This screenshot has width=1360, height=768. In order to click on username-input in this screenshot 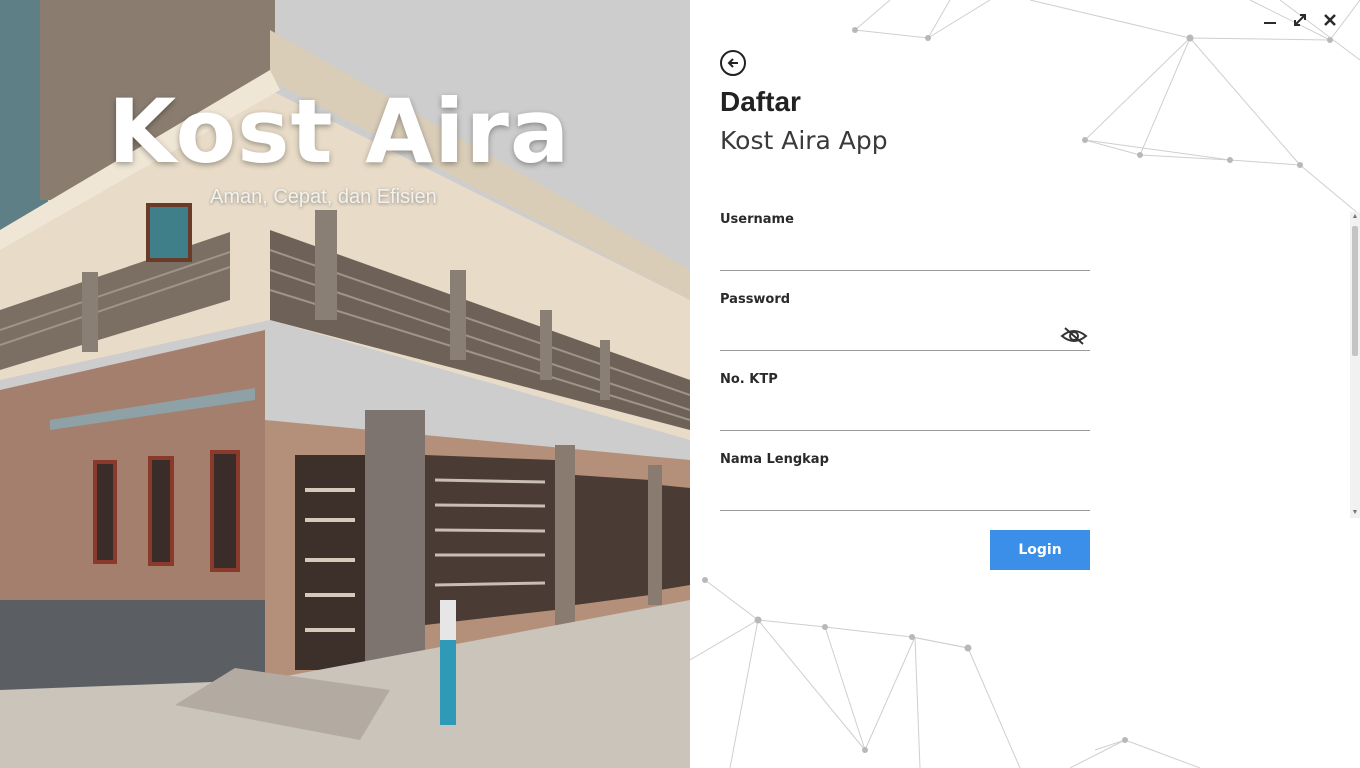, I will do `click(905, 253)`.